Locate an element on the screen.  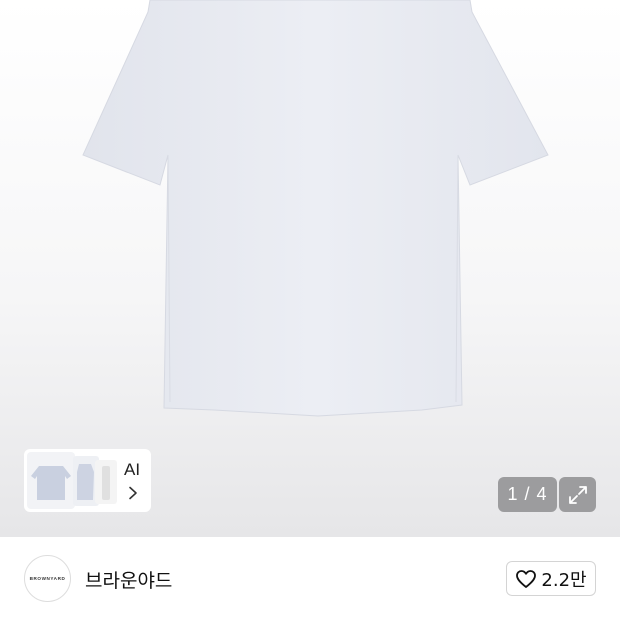
ai-styling-card is located at coordinates (87, 480).